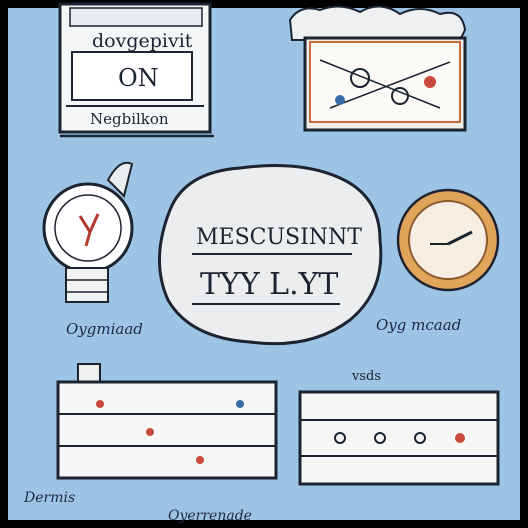 This screenshot has height=528, width=528. I want to click on right-cabinet-body, so click(399, 438).